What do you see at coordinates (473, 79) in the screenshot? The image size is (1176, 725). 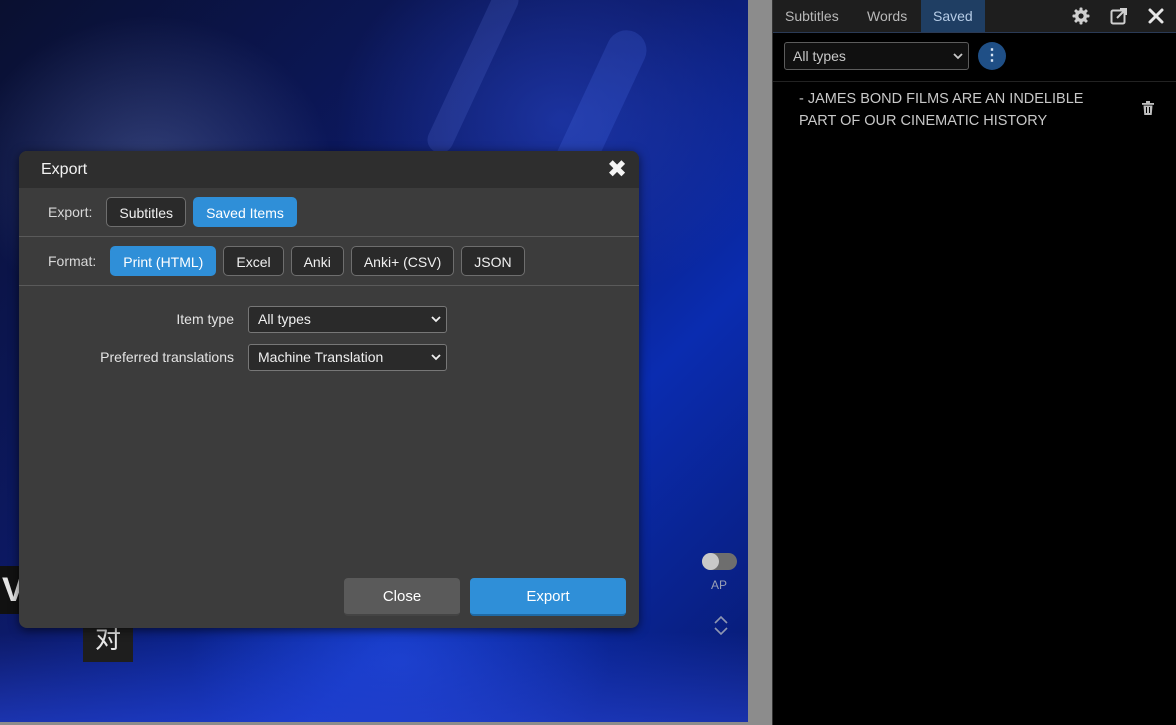 I see `light-streak` at bounding box center [473, 79].